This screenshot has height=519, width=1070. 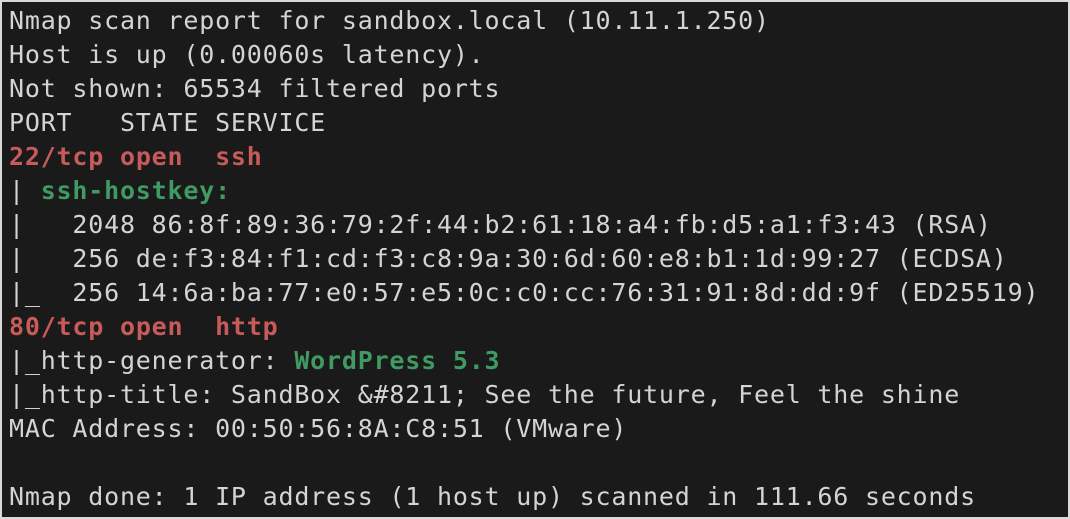 I want to click on script-value: WordPress 5.3, so click(x=397, y=360).